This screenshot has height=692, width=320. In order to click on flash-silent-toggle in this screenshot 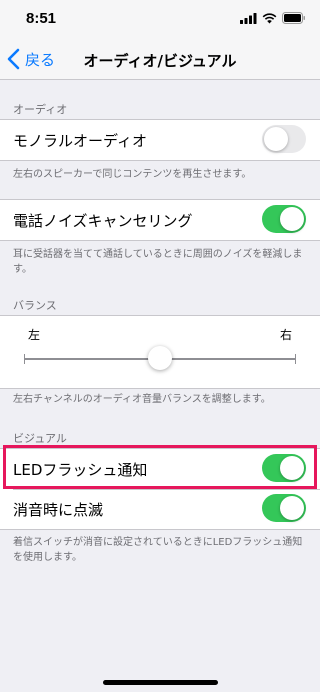, I will do `click(284, 508)`.